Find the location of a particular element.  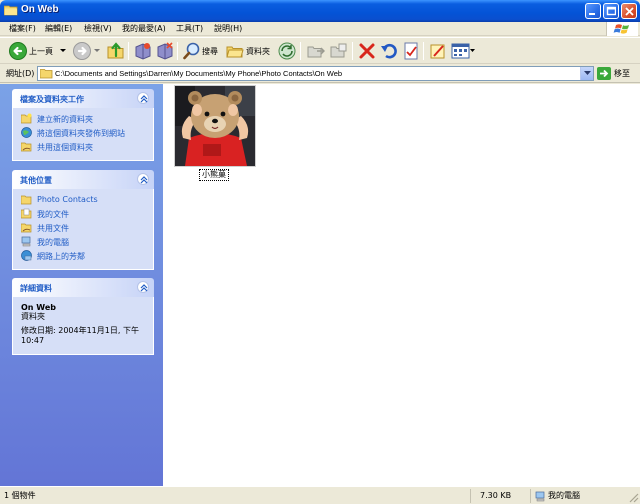

properties-icon is located at coordinates (411, 51).